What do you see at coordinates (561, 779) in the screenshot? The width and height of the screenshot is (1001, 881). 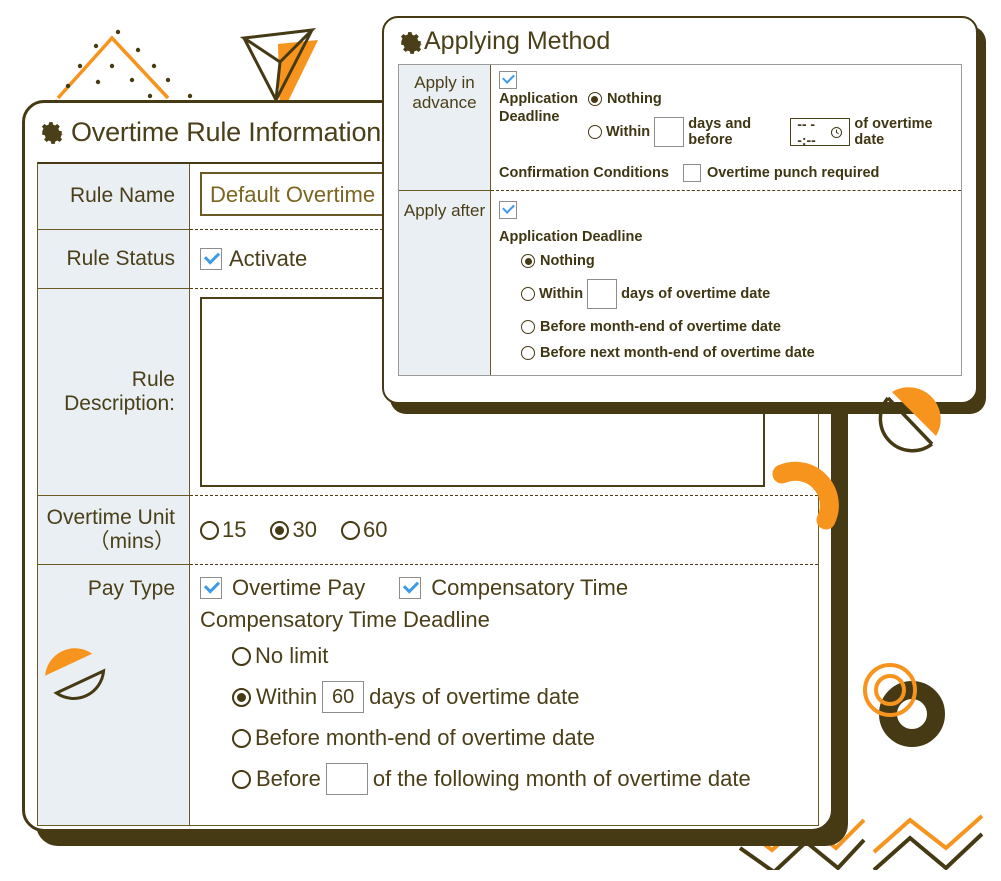 I see `radio-before-suffix: of the following month of overtime date` at bounding box center [561, 779].